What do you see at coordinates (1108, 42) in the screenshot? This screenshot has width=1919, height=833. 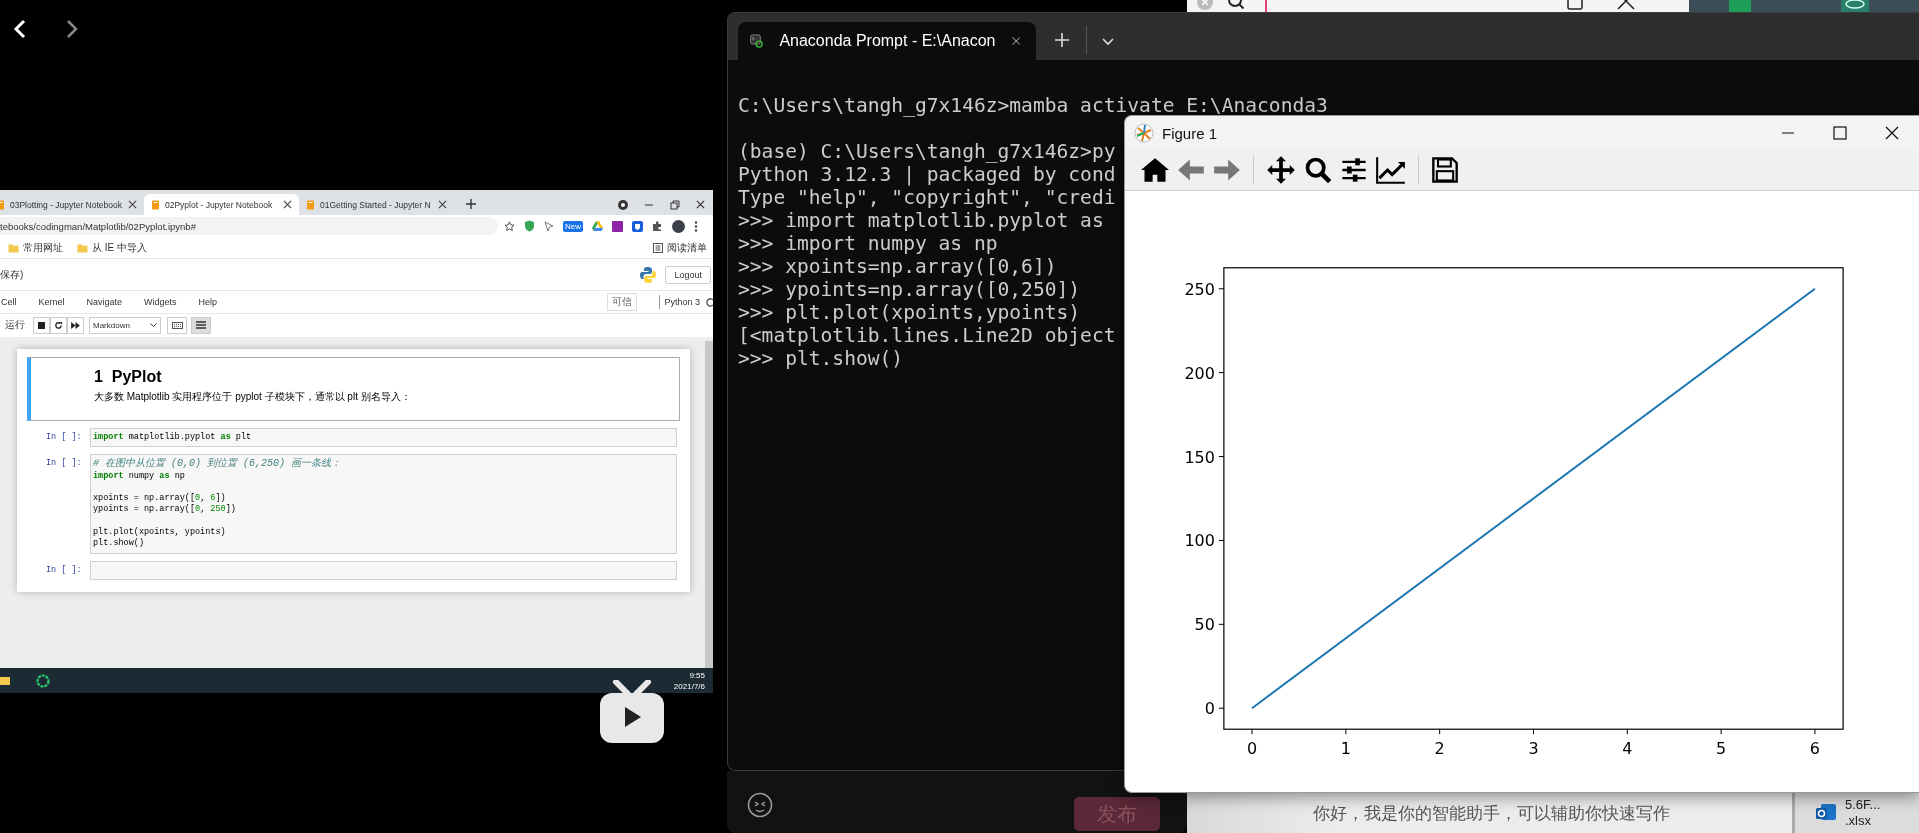 I see `chevron-down-icon` at bounding box center [1108, 42].